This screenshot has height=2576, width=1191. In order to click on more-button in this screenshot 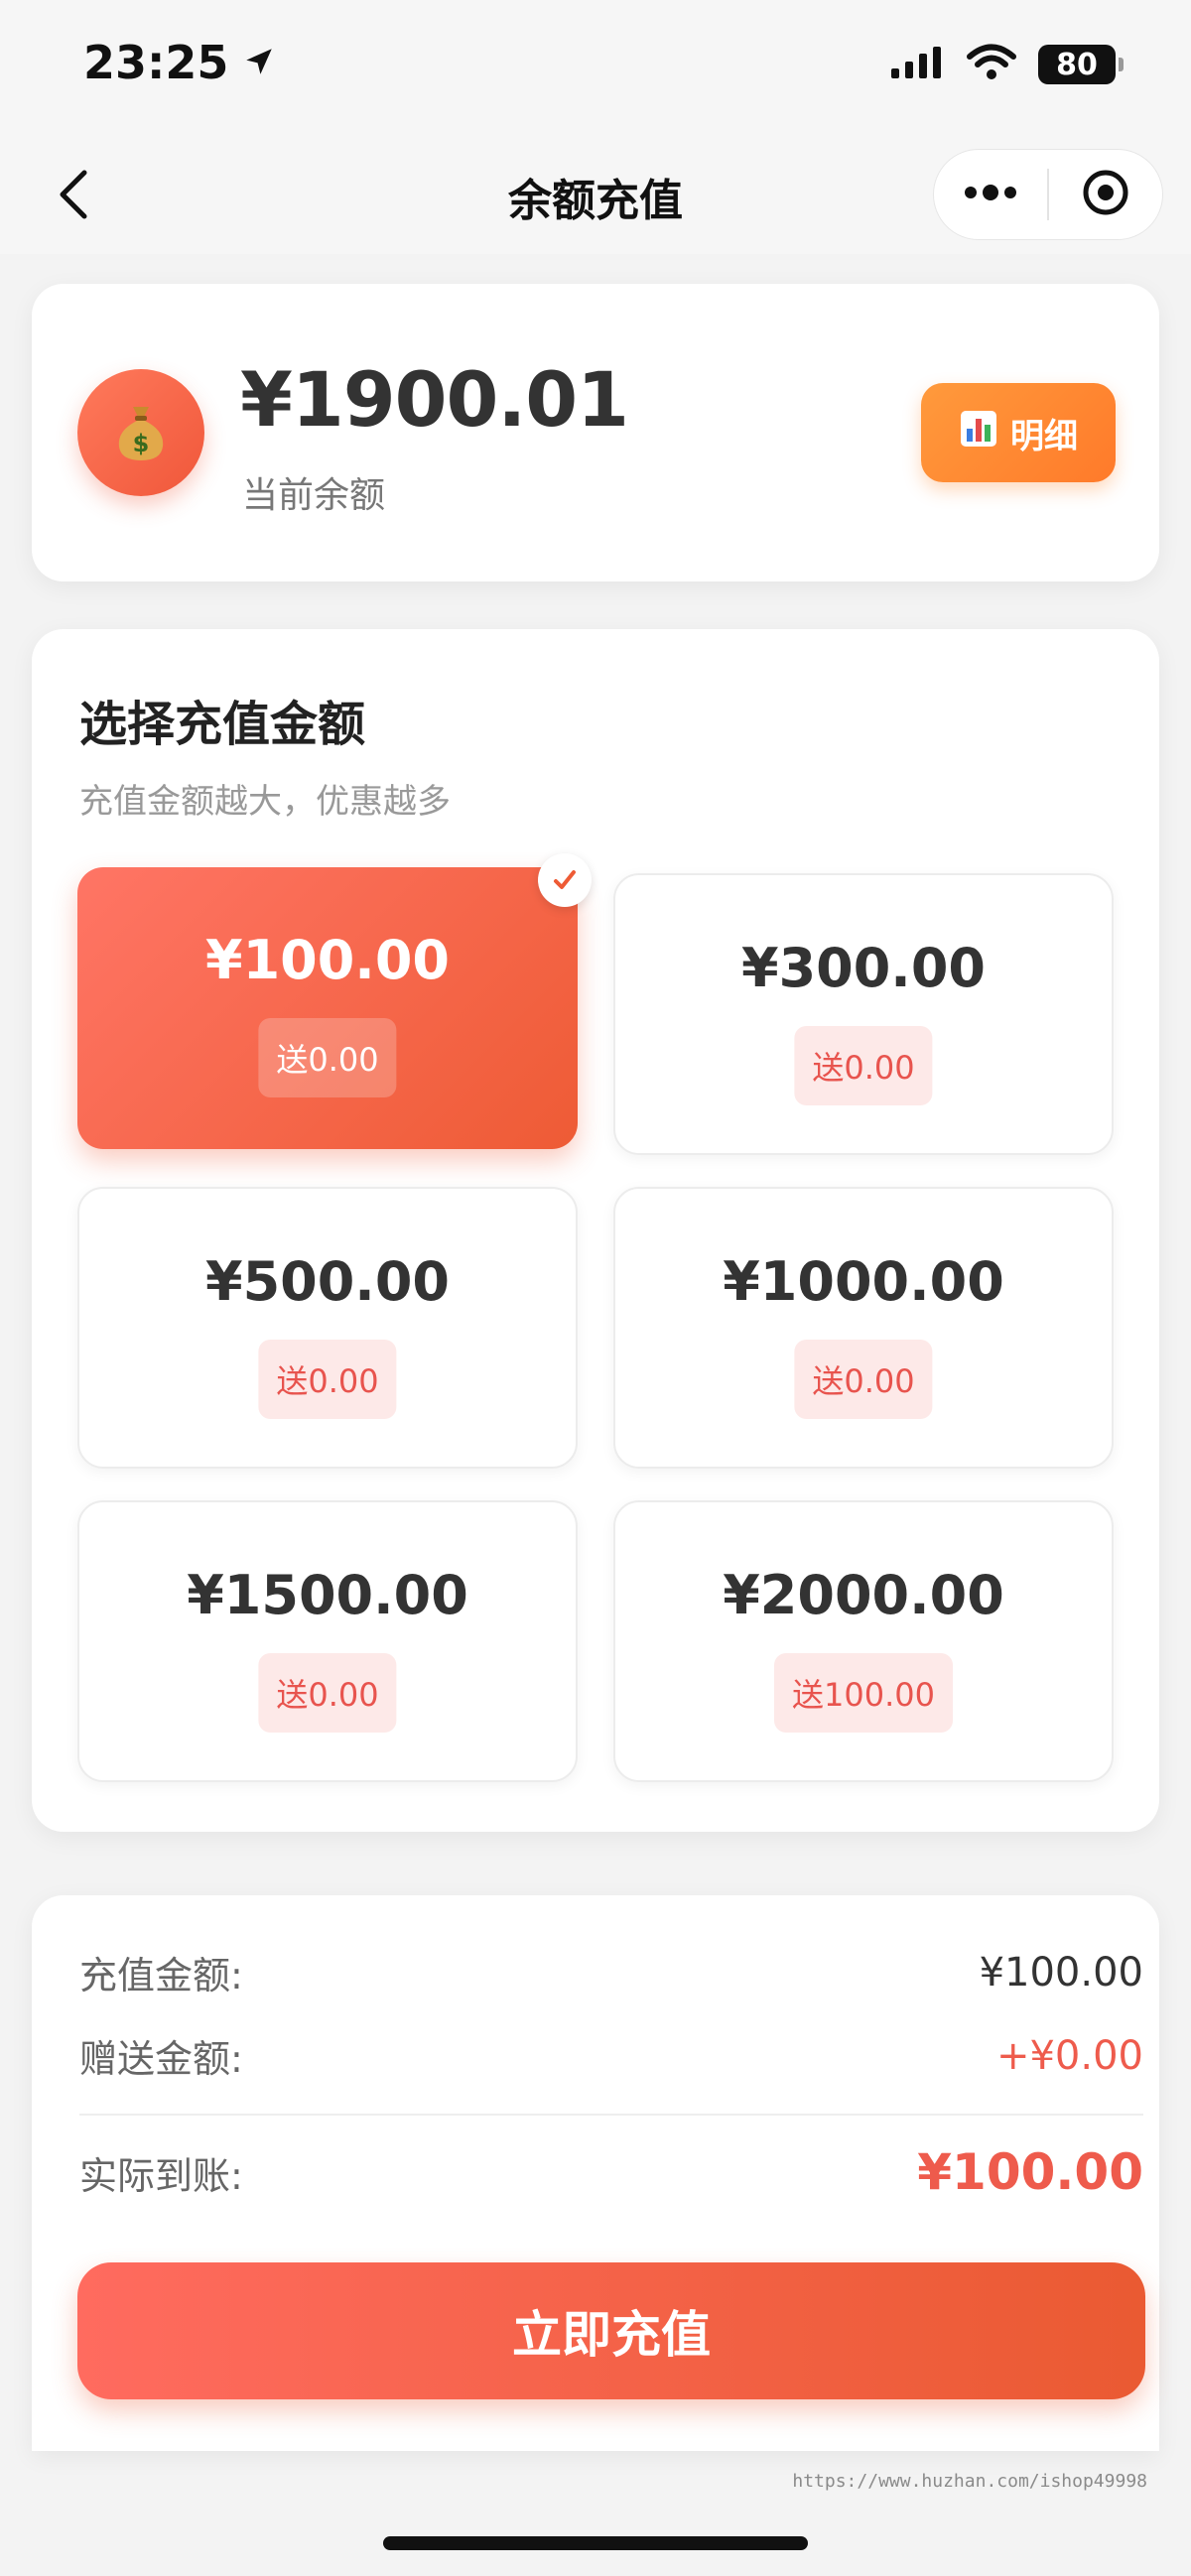, I will do `click(990, 195)`.